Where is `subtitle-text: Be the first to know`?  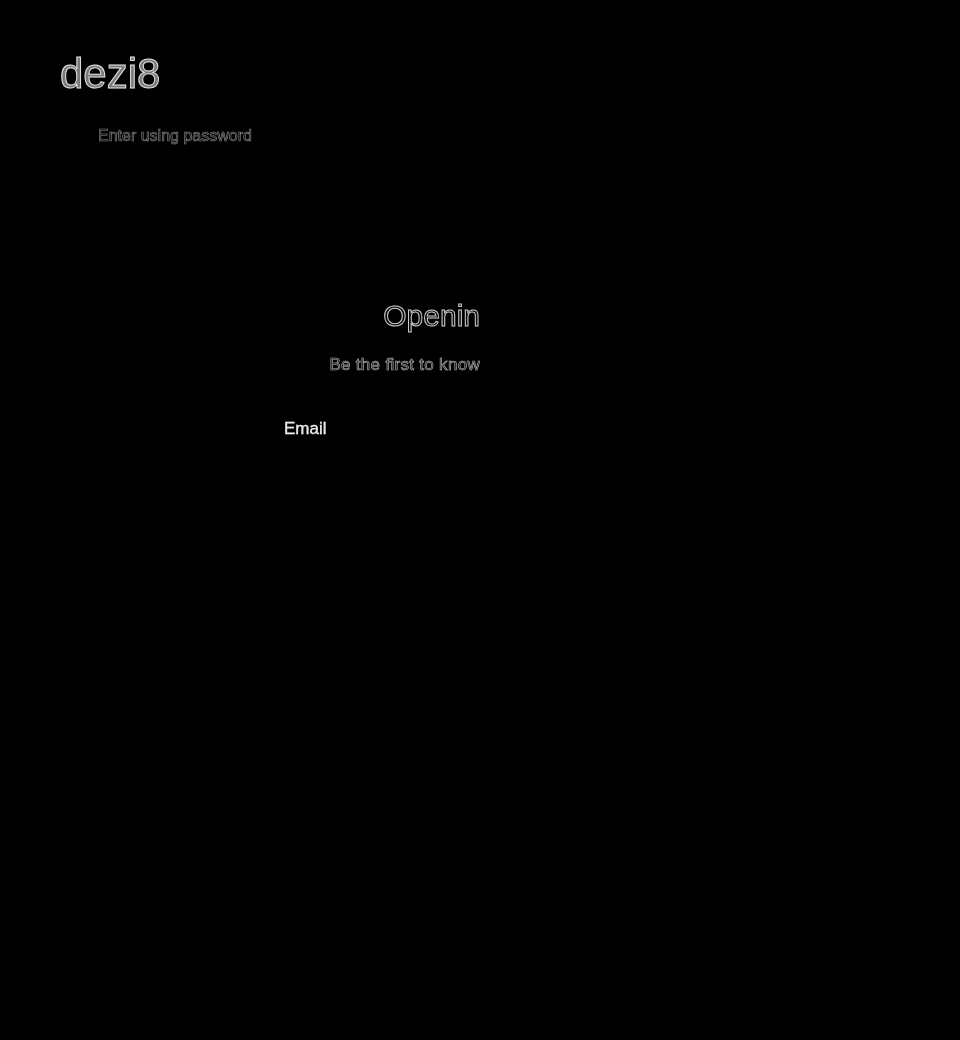 subtitle-text: Be the first to know is located at coordinates (404, 365).